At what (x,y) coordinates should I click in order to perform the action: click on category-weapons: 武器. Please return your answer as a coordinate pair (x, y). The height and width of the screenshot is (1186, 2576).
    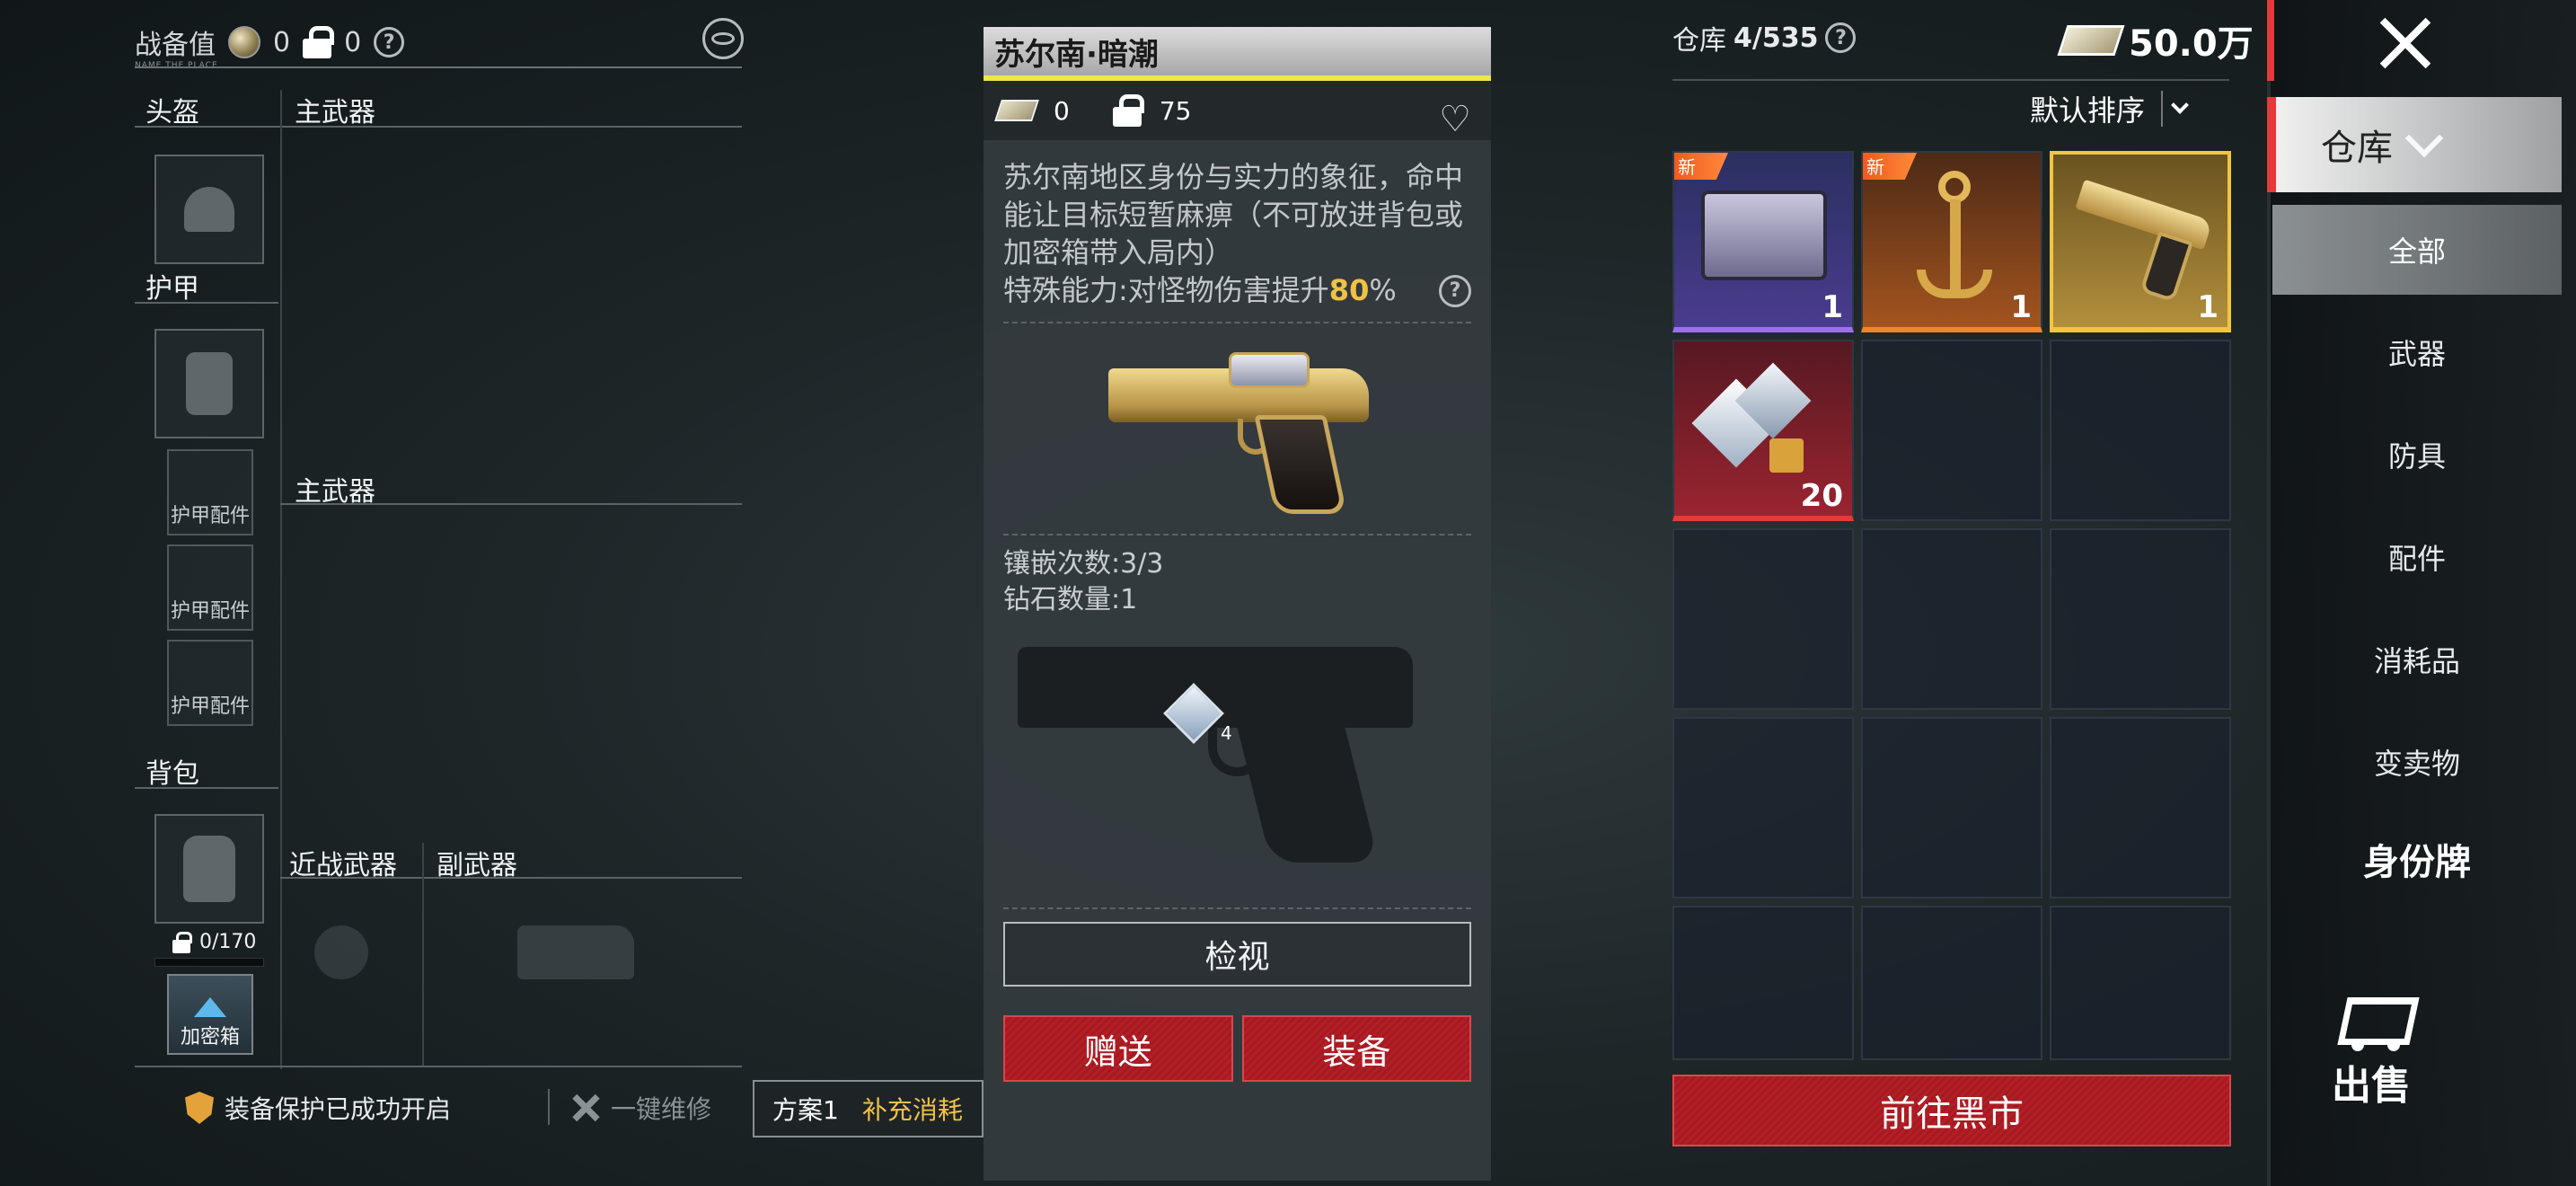
    Looking at the image, I should click on (2417, 352).